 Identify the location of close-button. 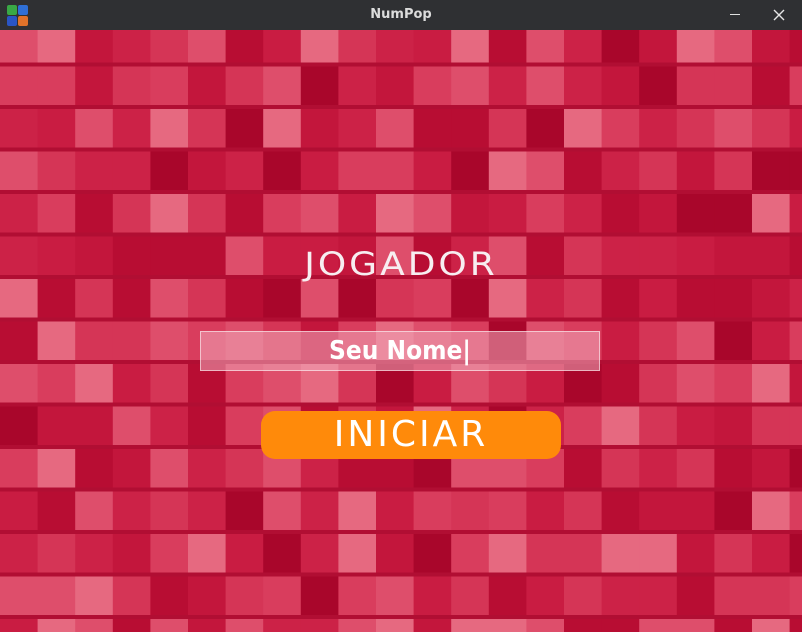
(779, 15).